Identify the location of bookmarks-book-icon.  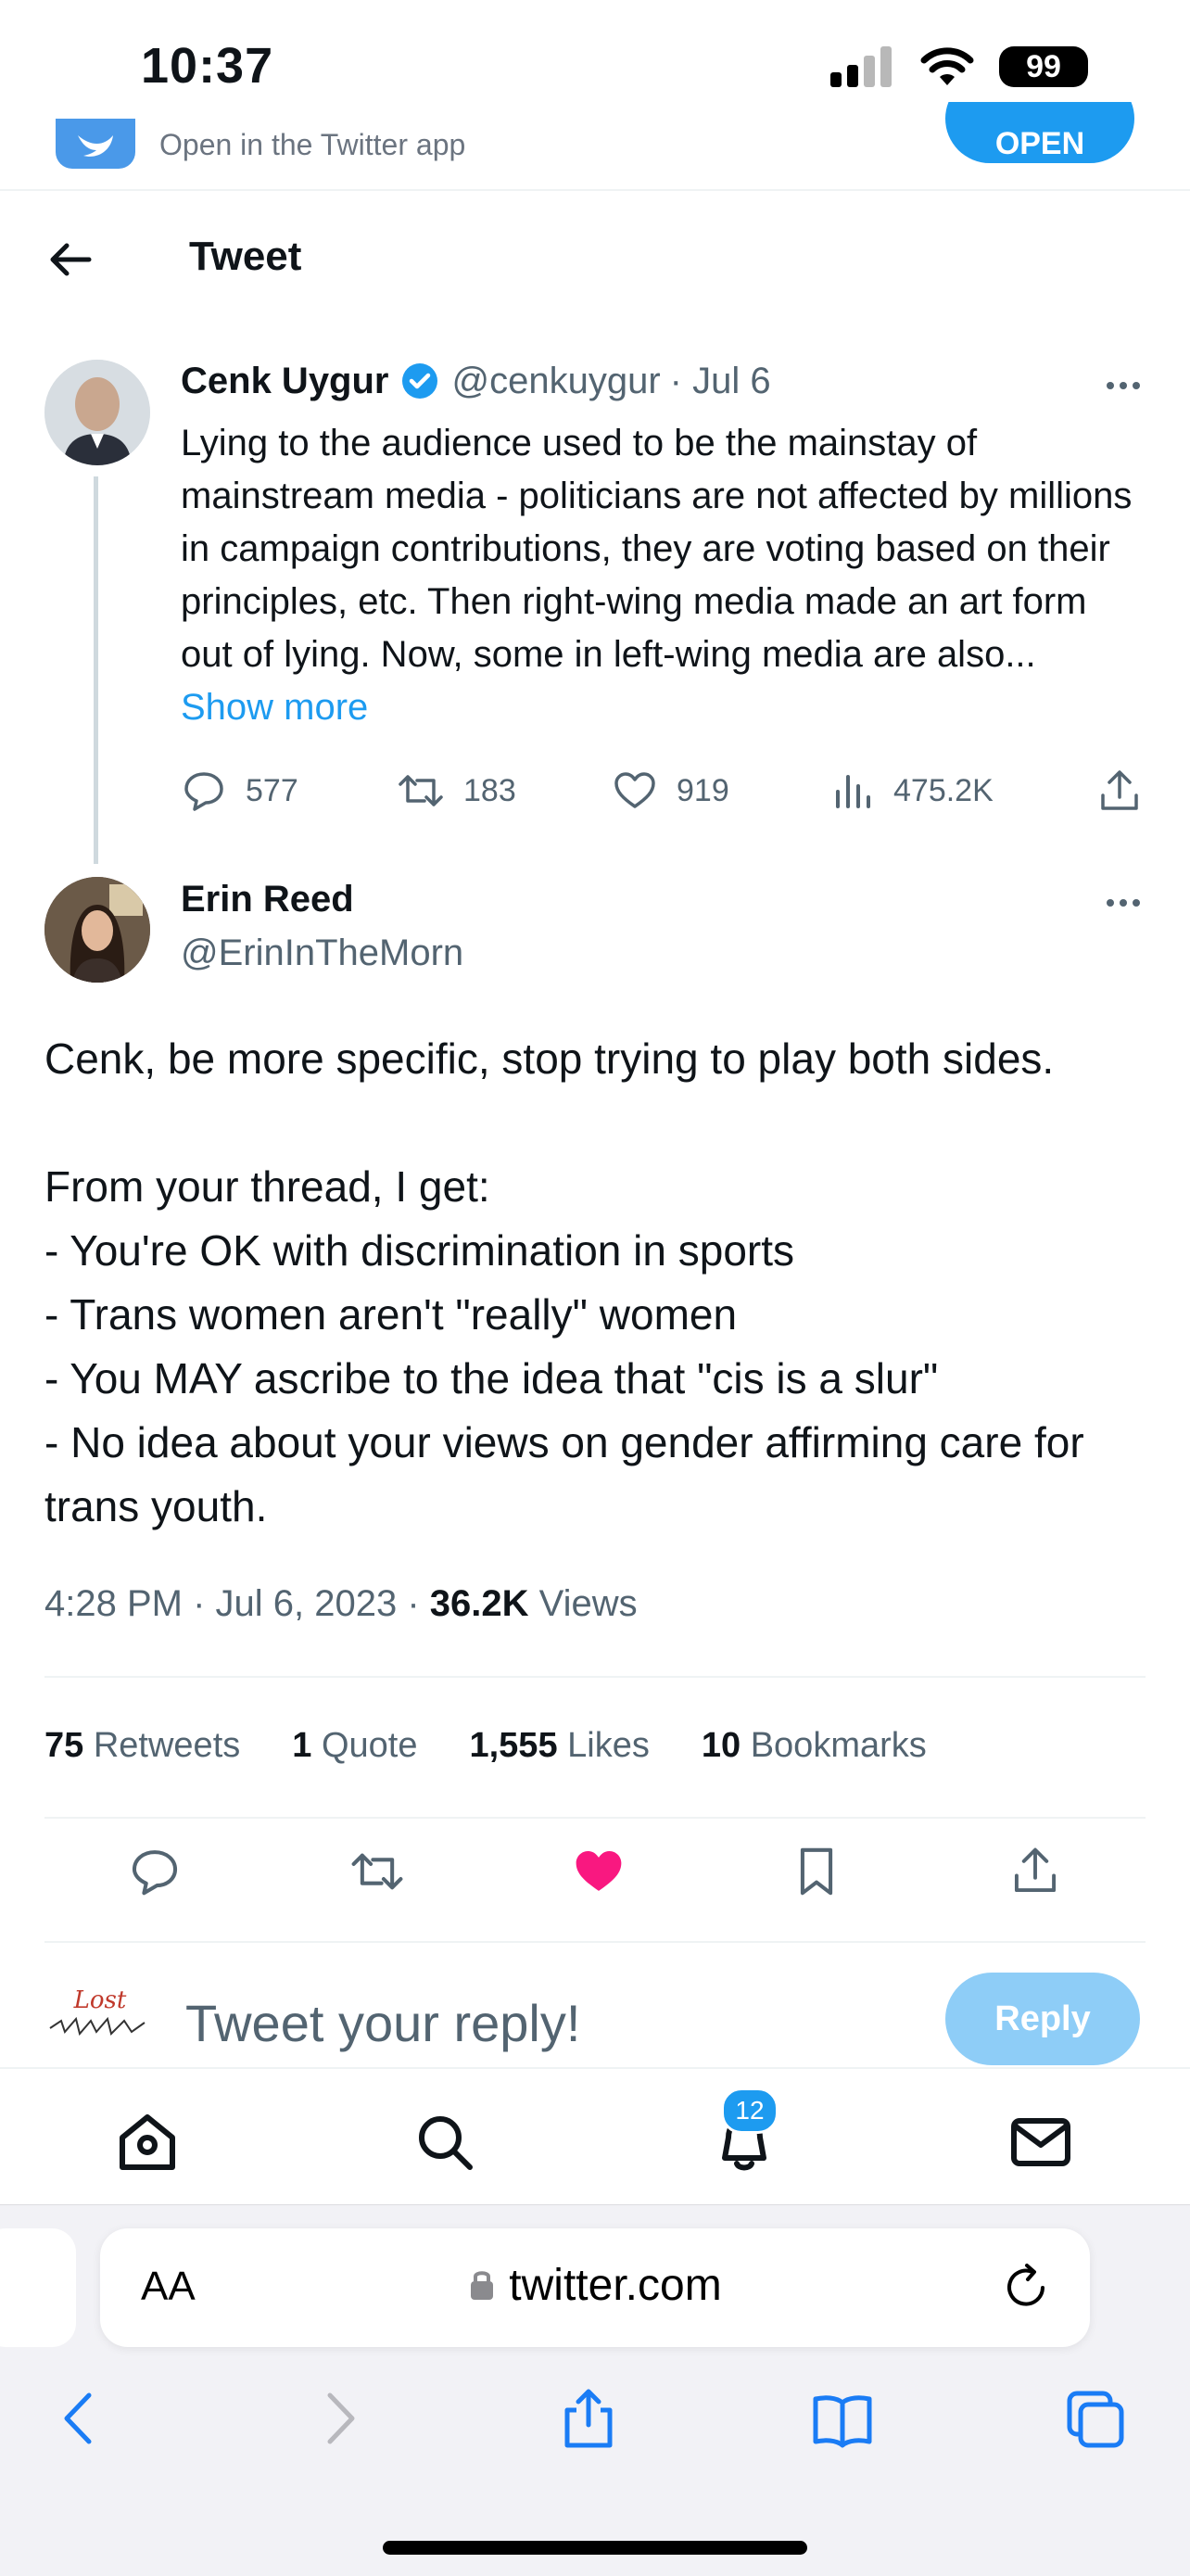
(842, 2418).